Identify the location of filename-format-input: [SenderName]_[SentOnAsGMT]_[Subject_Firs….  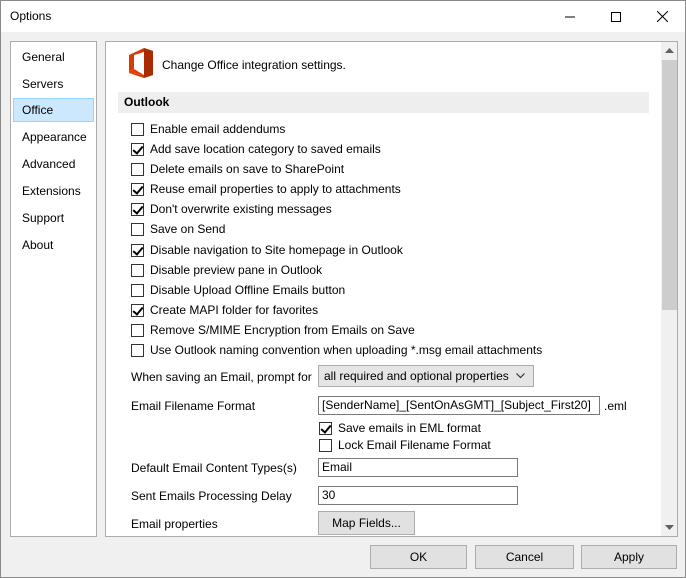
(459, 405).